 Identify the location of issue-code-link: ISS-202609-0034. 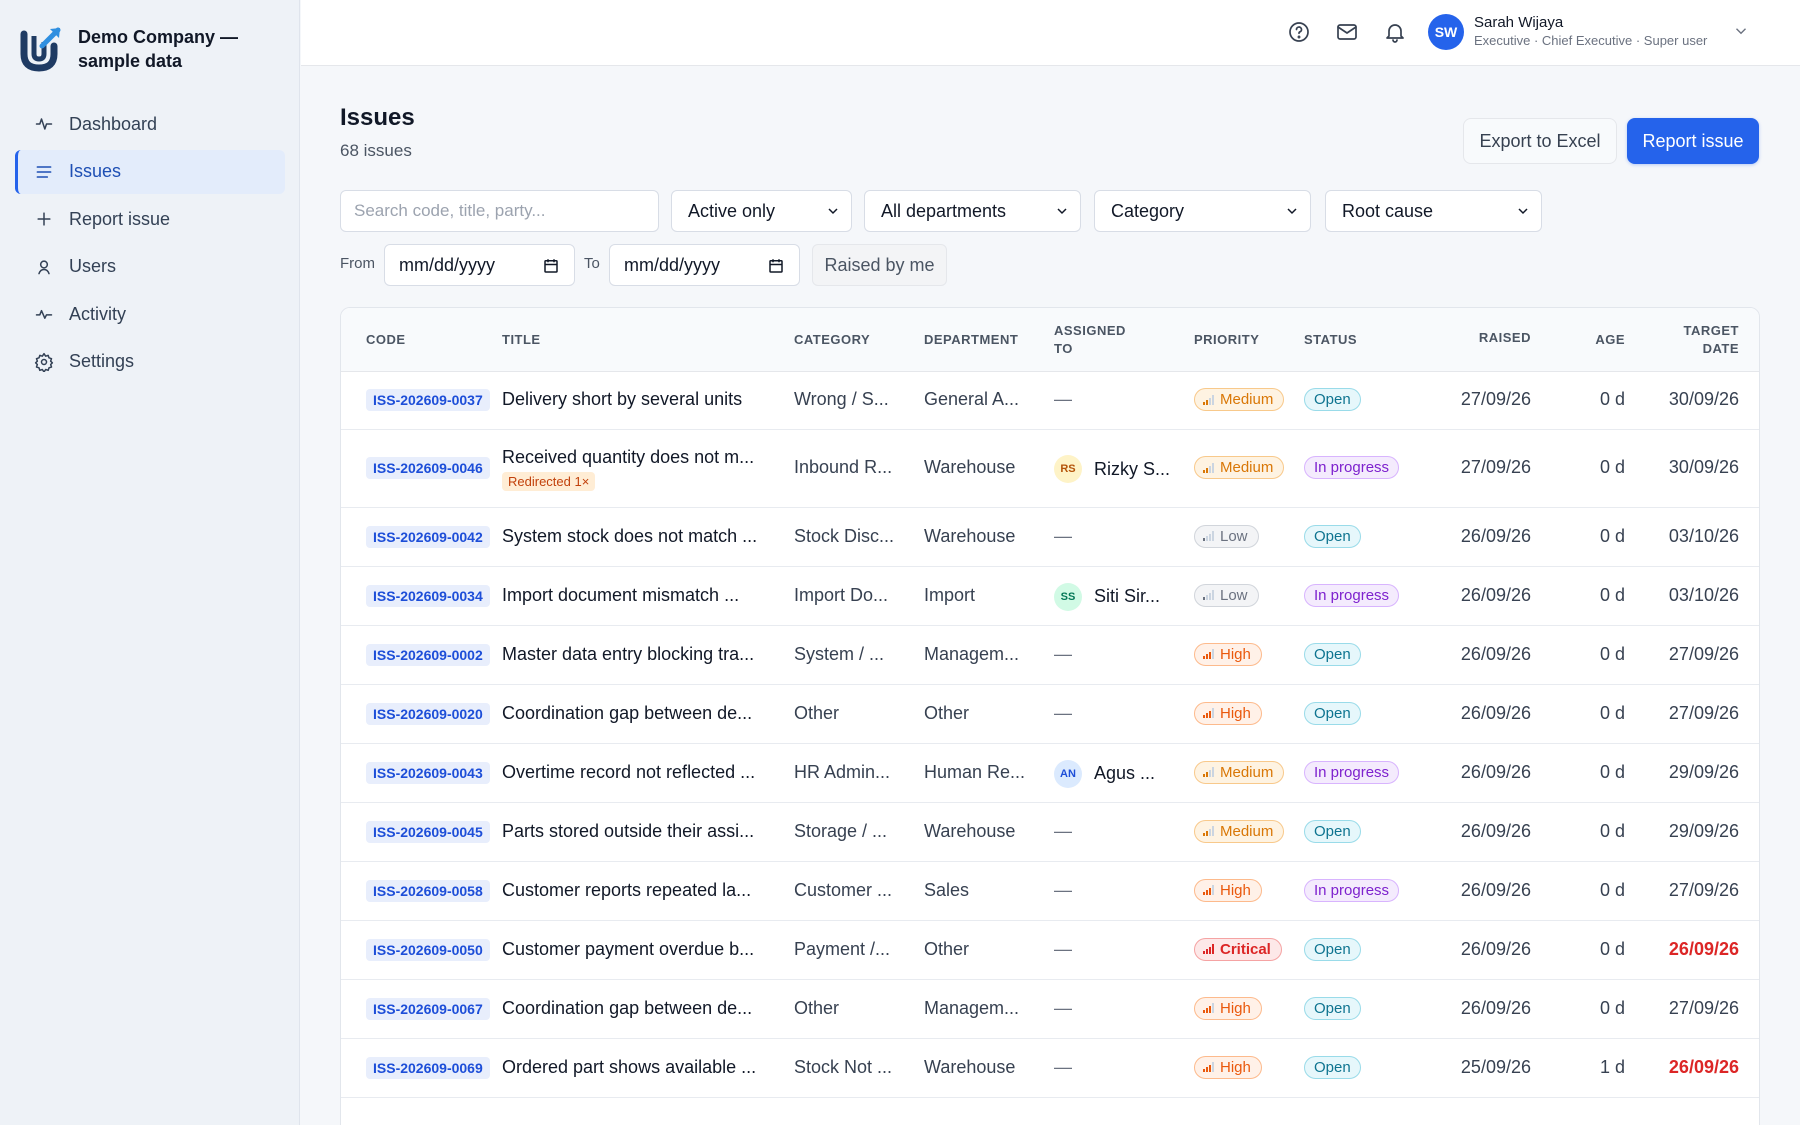
(428, 595).